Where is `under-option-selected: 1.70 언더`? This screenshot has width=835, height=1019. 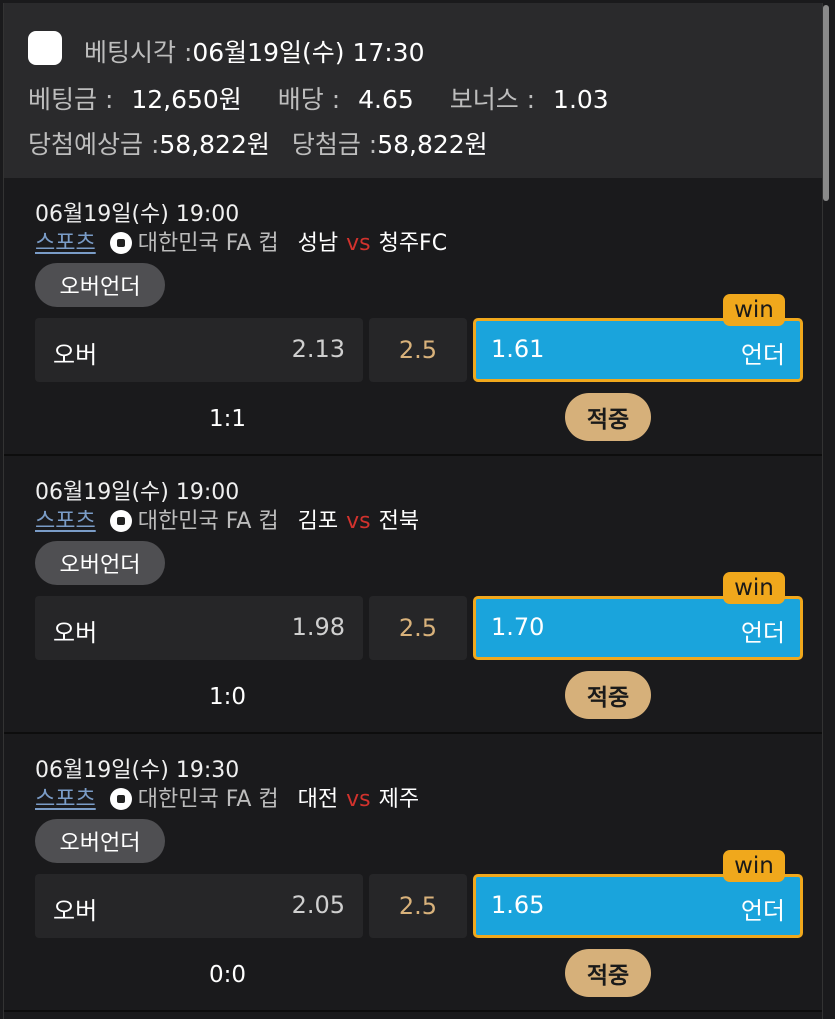 under-option-selected: 1.70 언더 is located at coordinates (638, 628).